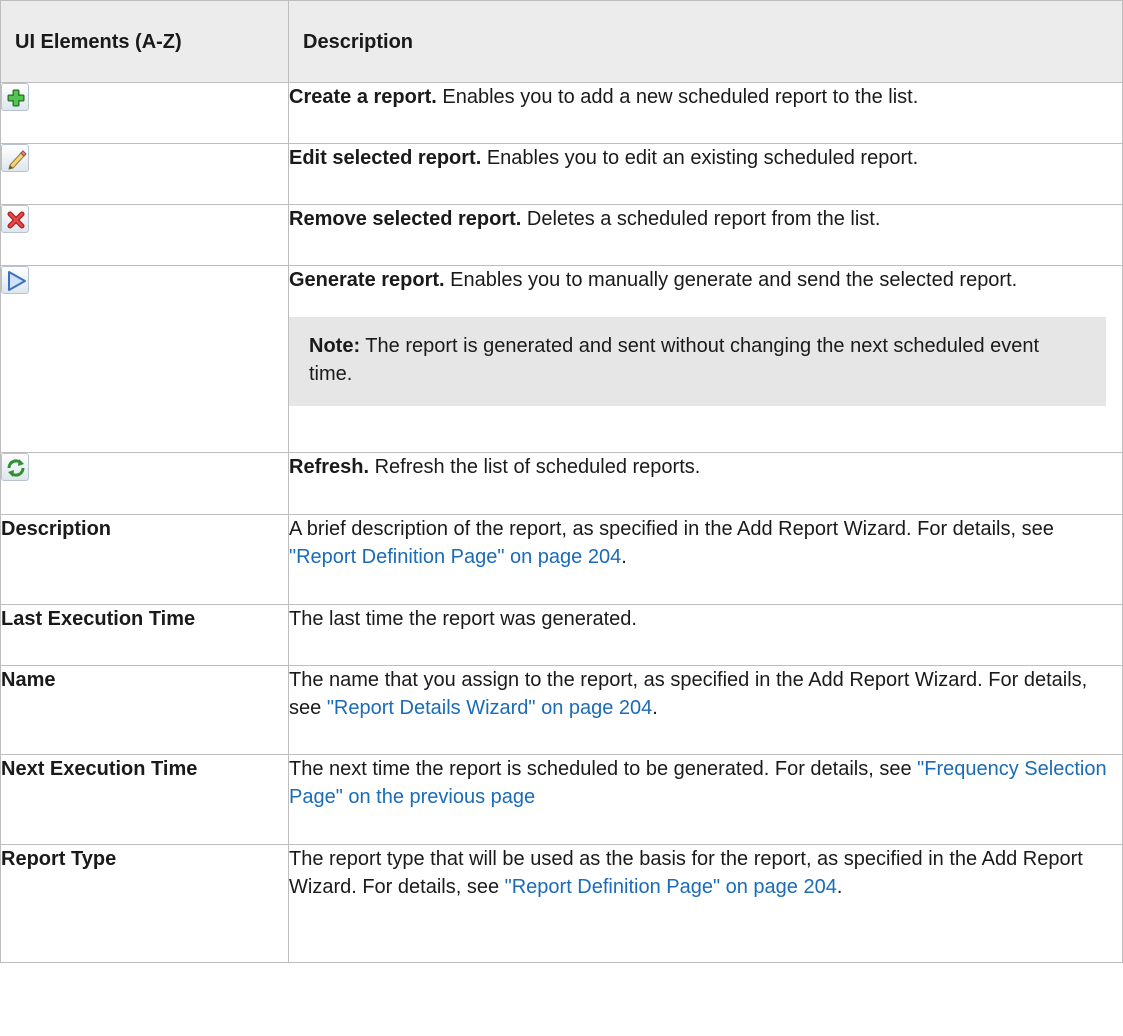  What do you see at coordinates (335, 346) in the screenshot?
I see `note-label: Note:` at bounding box center [335, 346].